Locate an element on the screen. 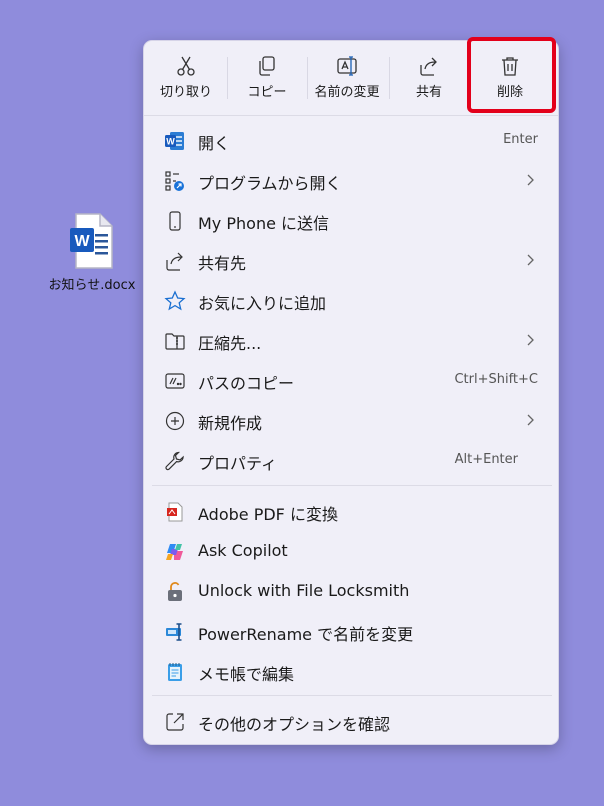 The width and height of the screenshot is (604, 806). copilot-icon is located at coordinates (174, 552).